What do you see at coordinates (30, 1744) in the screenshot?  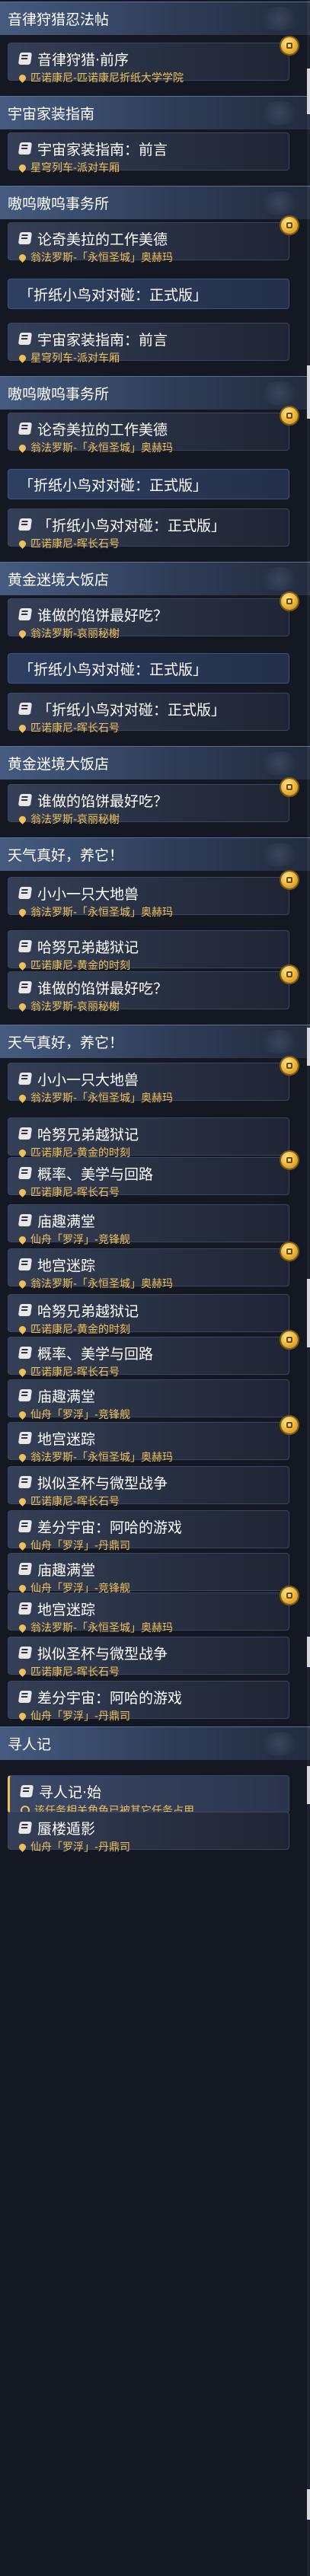 I see `section-header-title: 寻人记` at bounding box center [30, 1744].